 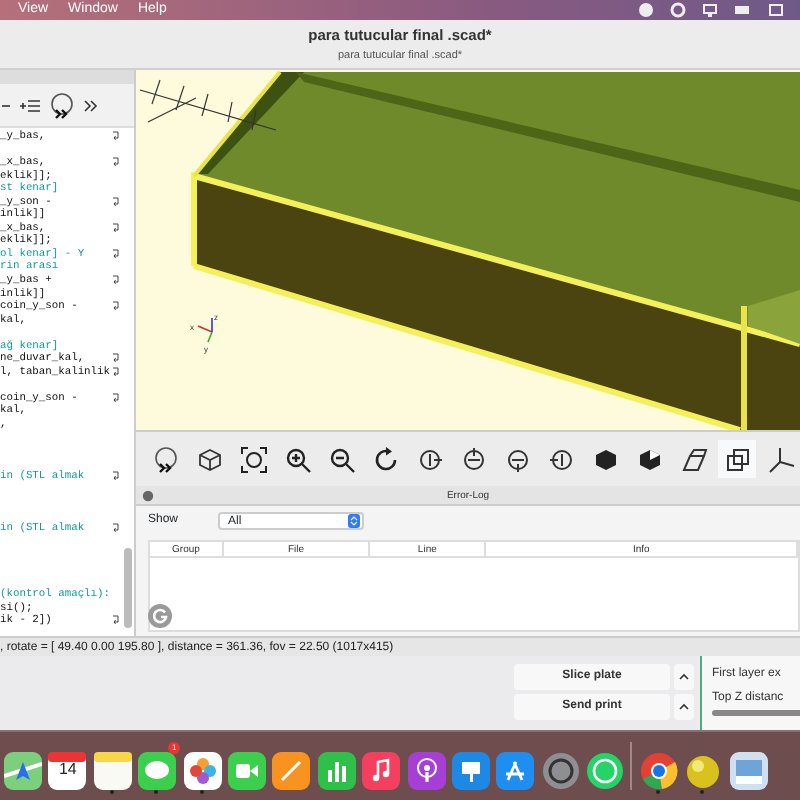 What do you see at coordinates (30, 105) in the screenshot?
I see `indent-icon` at bounding box center [30, 105].